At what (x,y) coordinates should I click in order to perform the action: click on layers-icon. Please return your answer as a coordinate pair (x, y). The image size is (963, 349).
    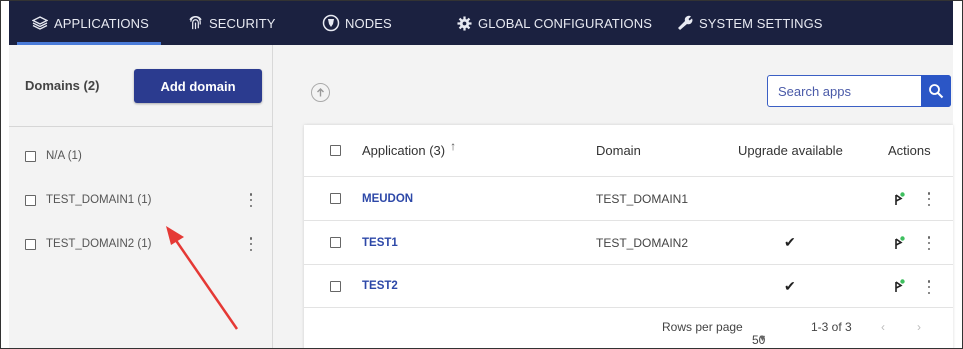
    Looking at the image, I should click on (40, 23).